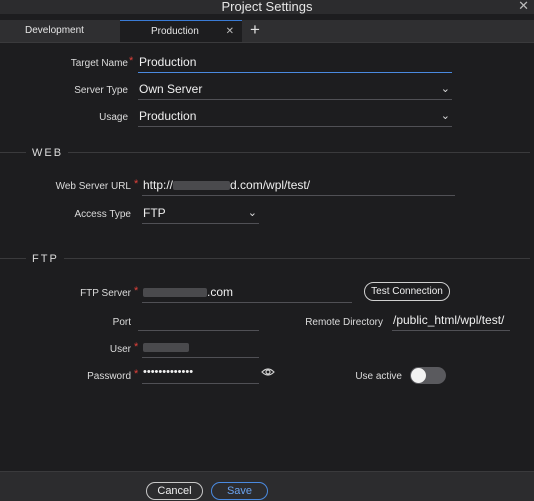 This screenshot has height=501, width=534. Describe the element at coordinates (174, 491) in the screenshot. I see `cancel-button: Cancel` at that location.